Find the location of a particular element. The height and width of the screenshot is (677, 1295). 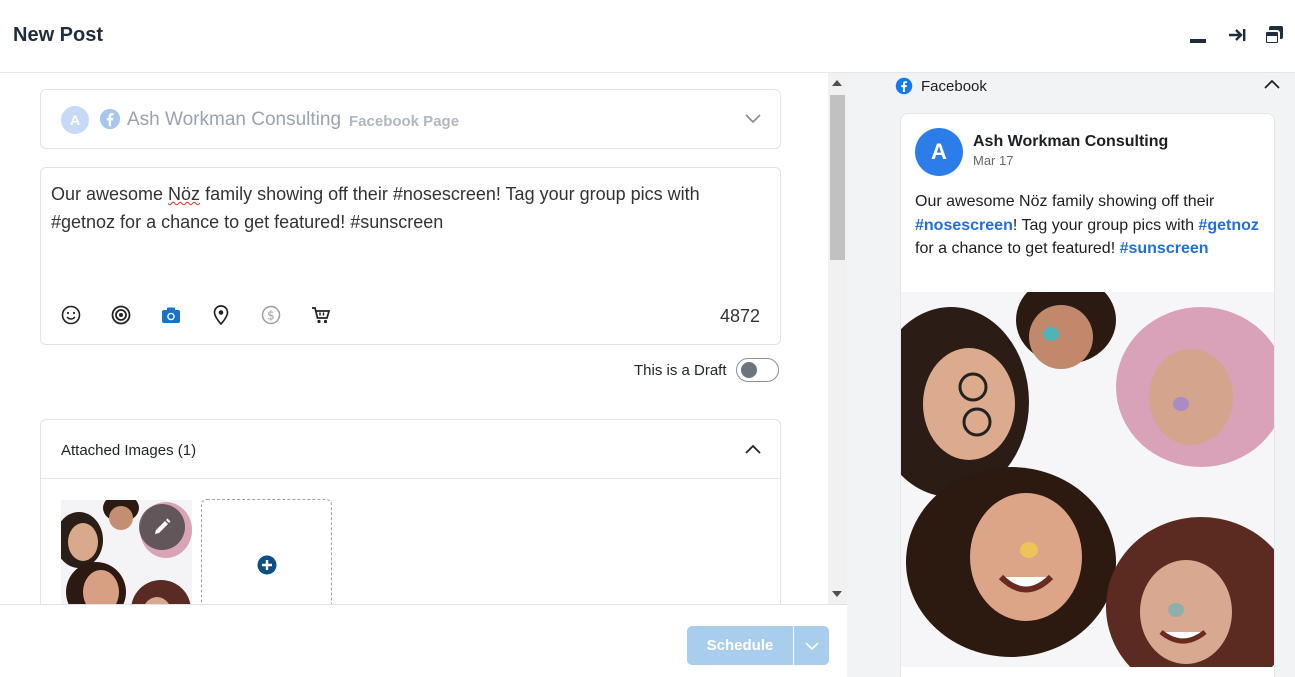

edit-image-button is located at coordinates (162, 527).